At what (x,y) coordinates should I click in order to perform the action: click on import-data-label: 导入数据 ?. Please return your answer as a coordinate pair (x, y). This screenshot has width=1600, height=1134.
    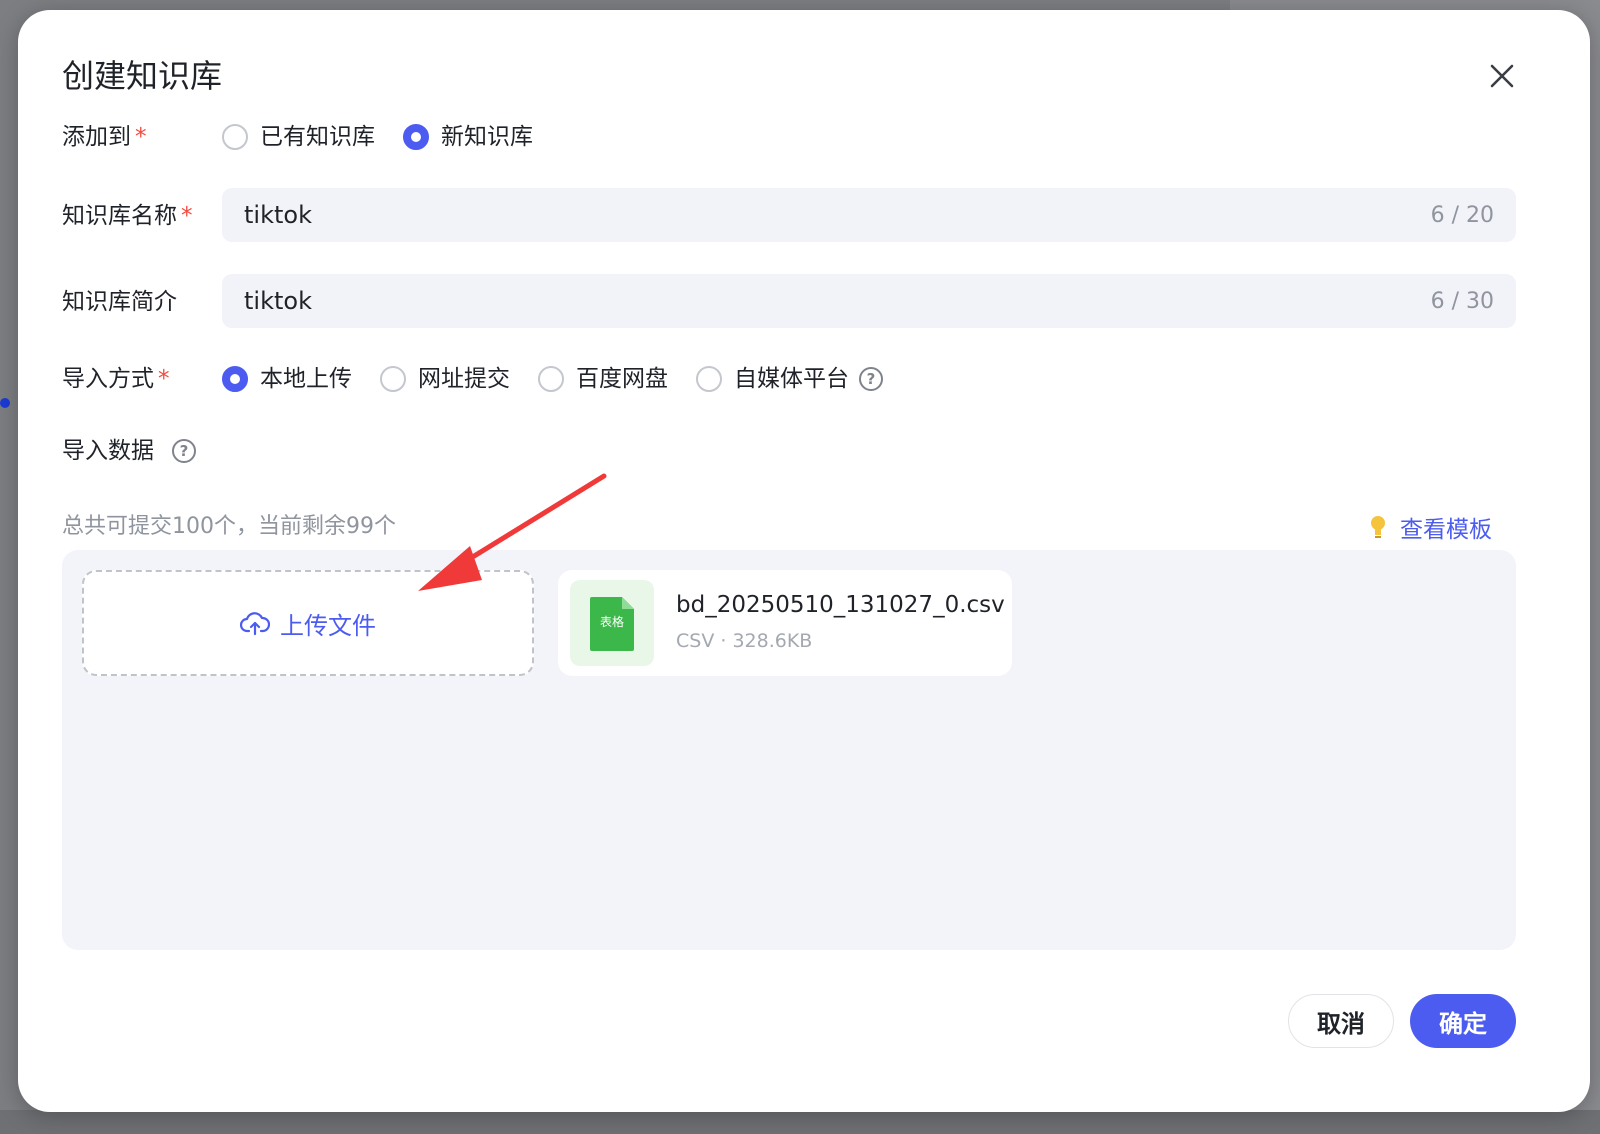
    Looking at the image, I should click on (129, 451).